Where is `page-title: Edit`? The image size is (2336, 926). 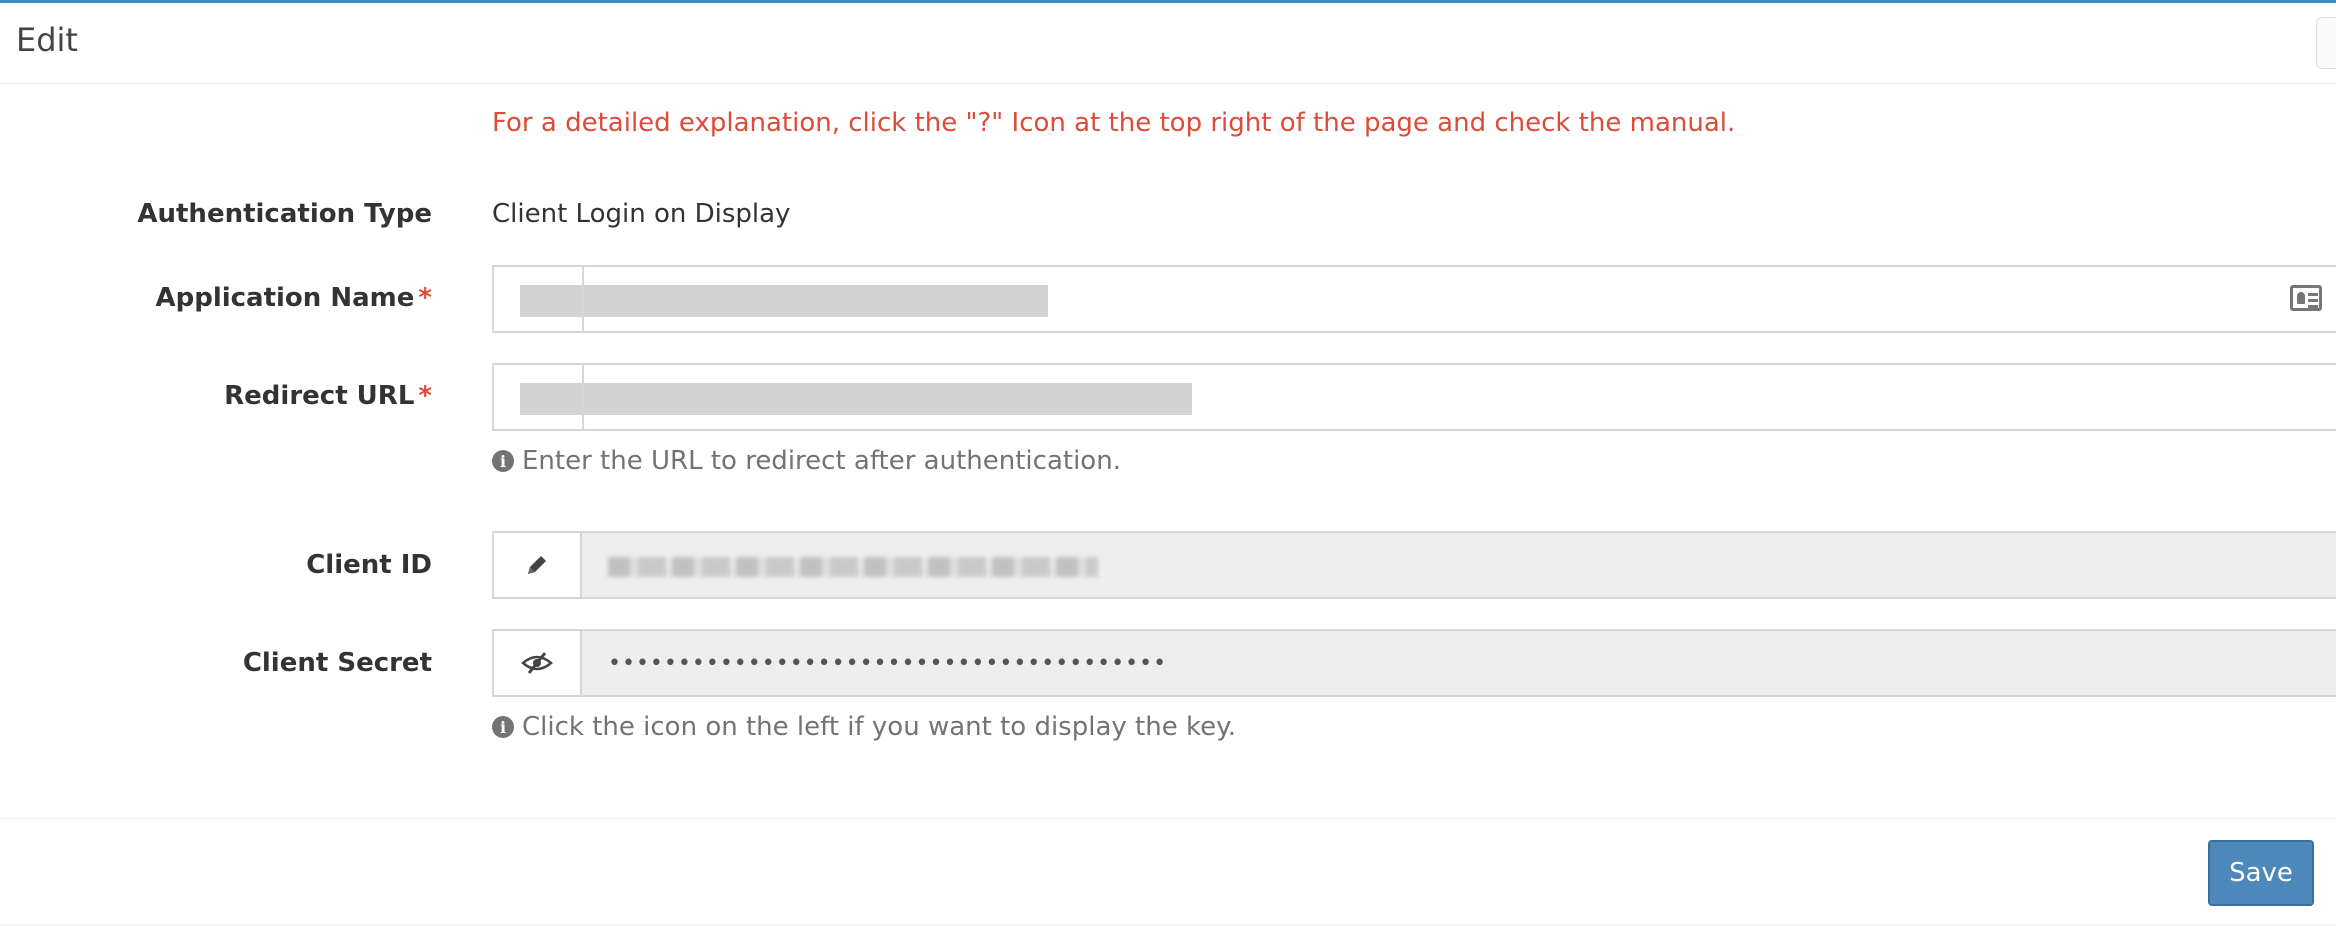 page-title: Edit is located at coordinates (47, 40).